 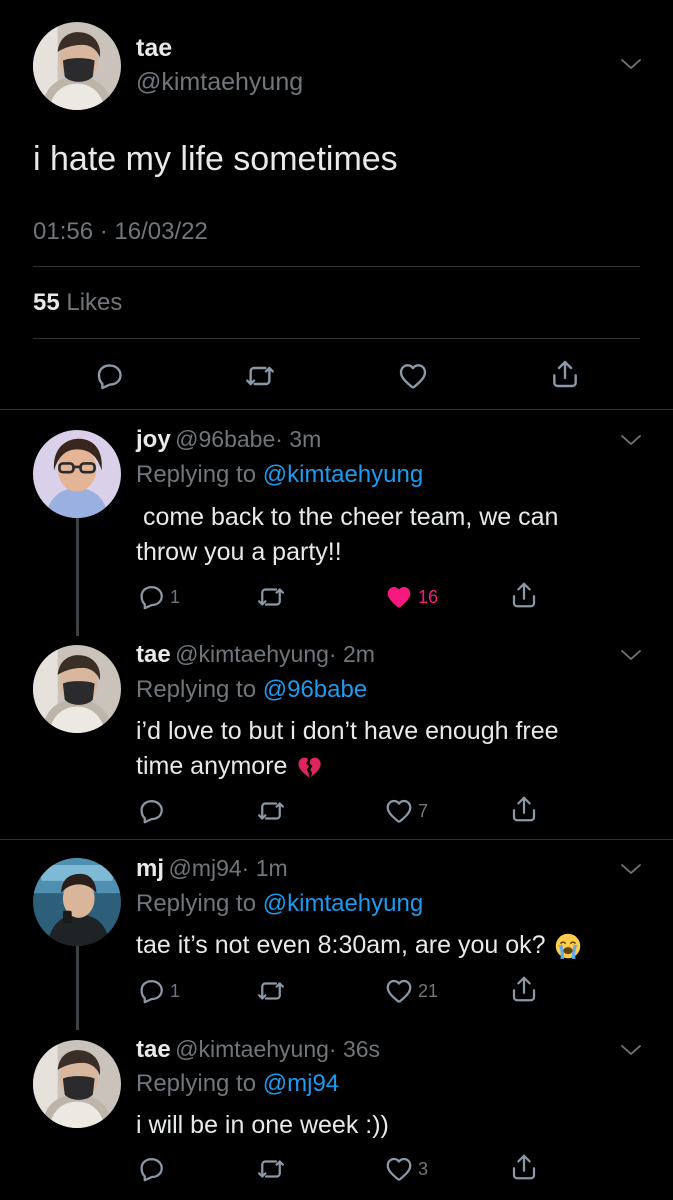 I want to click on like-button: 3, so click(x=406, y=1169).